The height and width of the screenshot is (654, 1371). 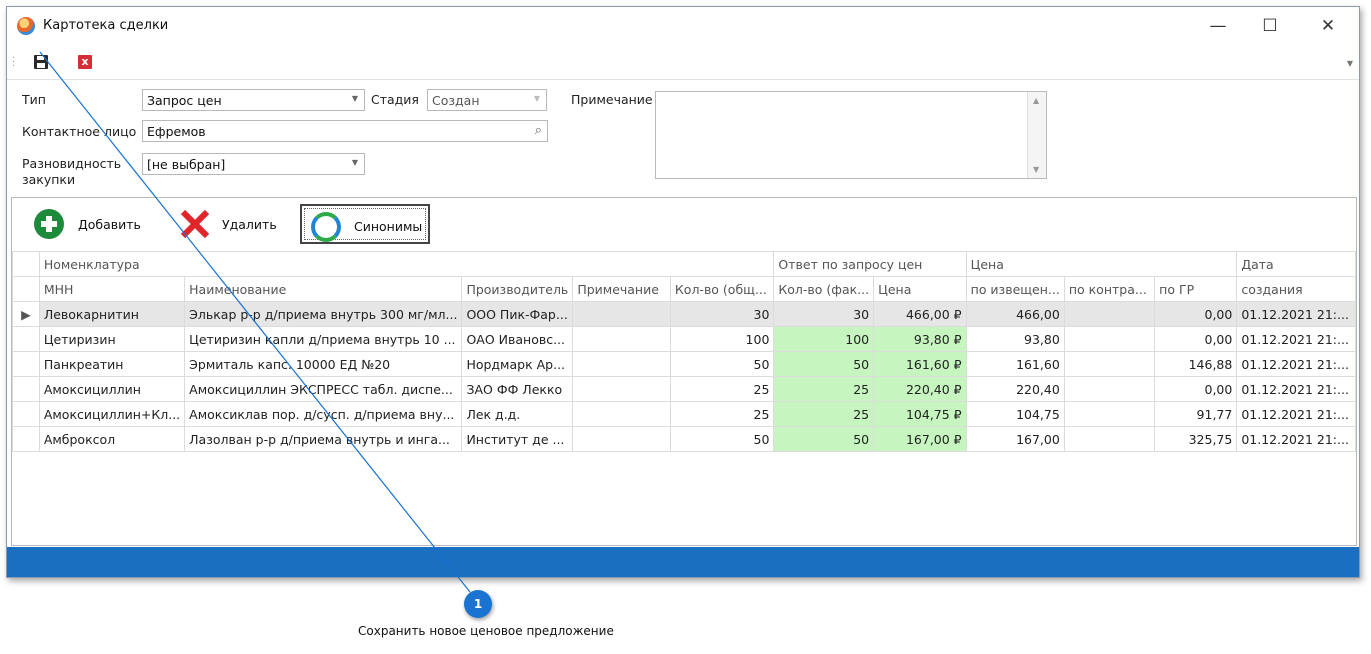 I want to click on callout-caption: Сохранить новое ценовое предложение, so click(x=486, y=631).